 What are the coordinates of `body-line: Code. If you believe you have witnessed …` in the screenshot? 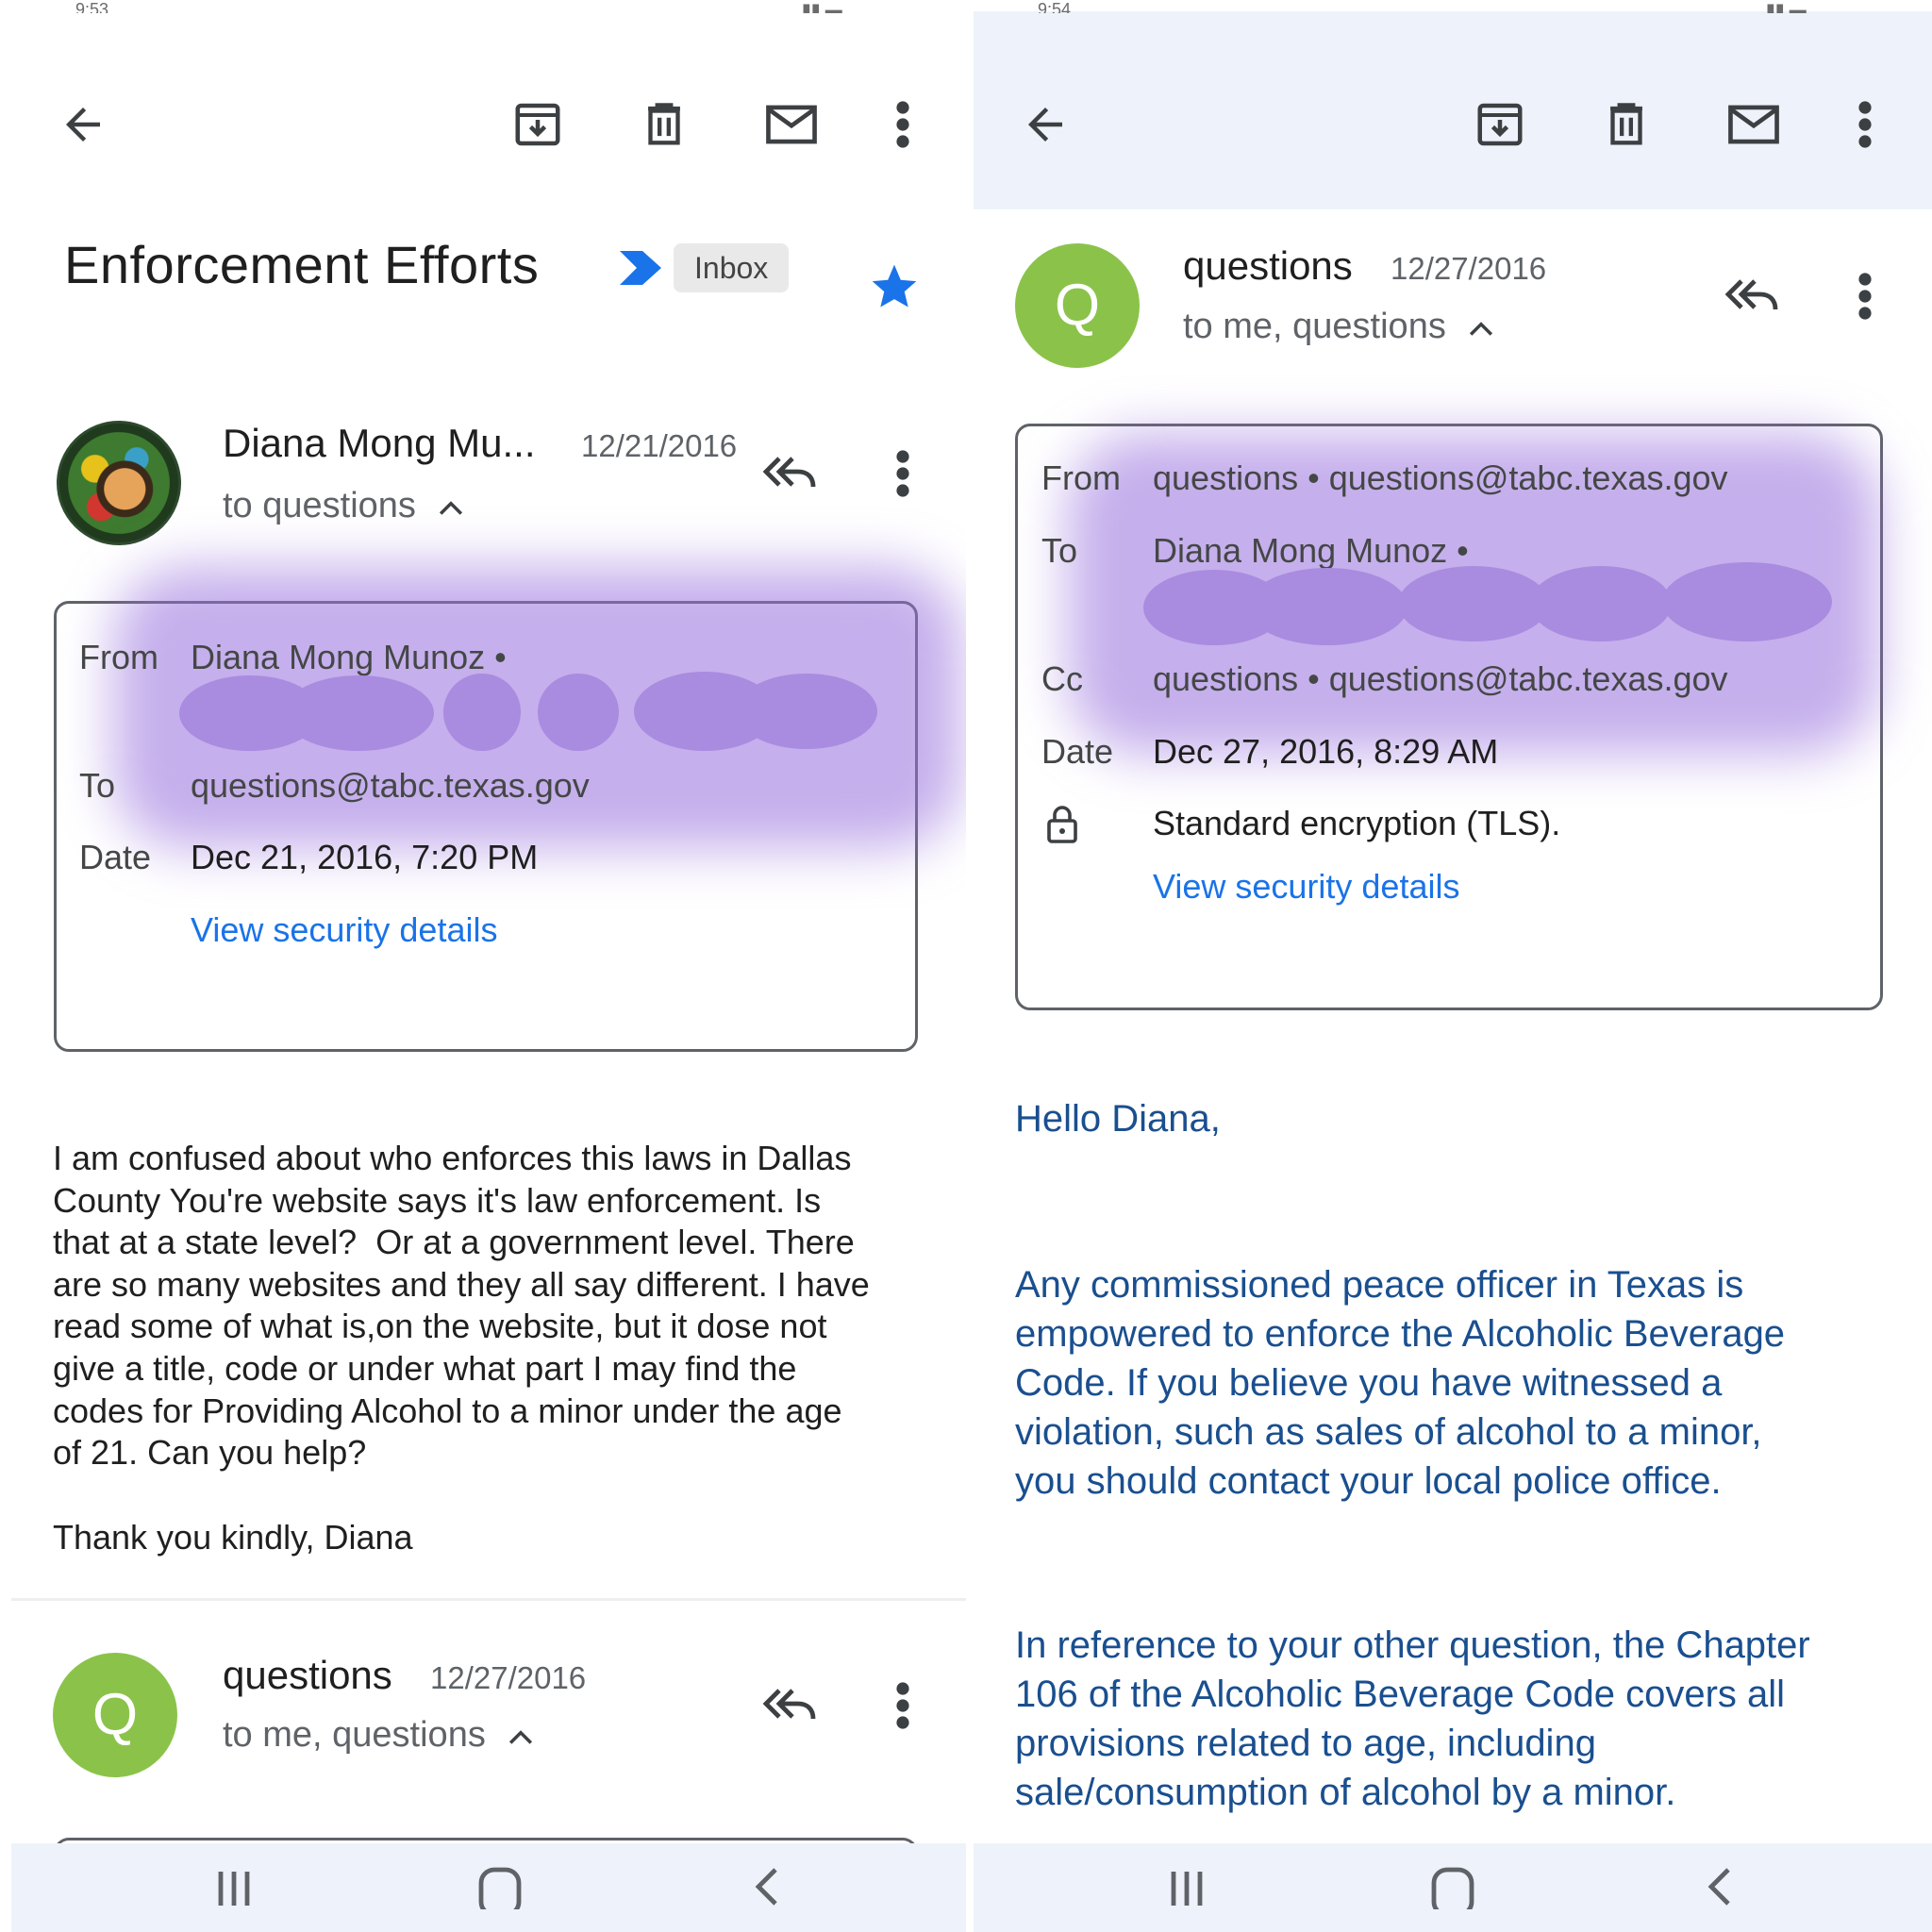 It's located at (1369, 1383).